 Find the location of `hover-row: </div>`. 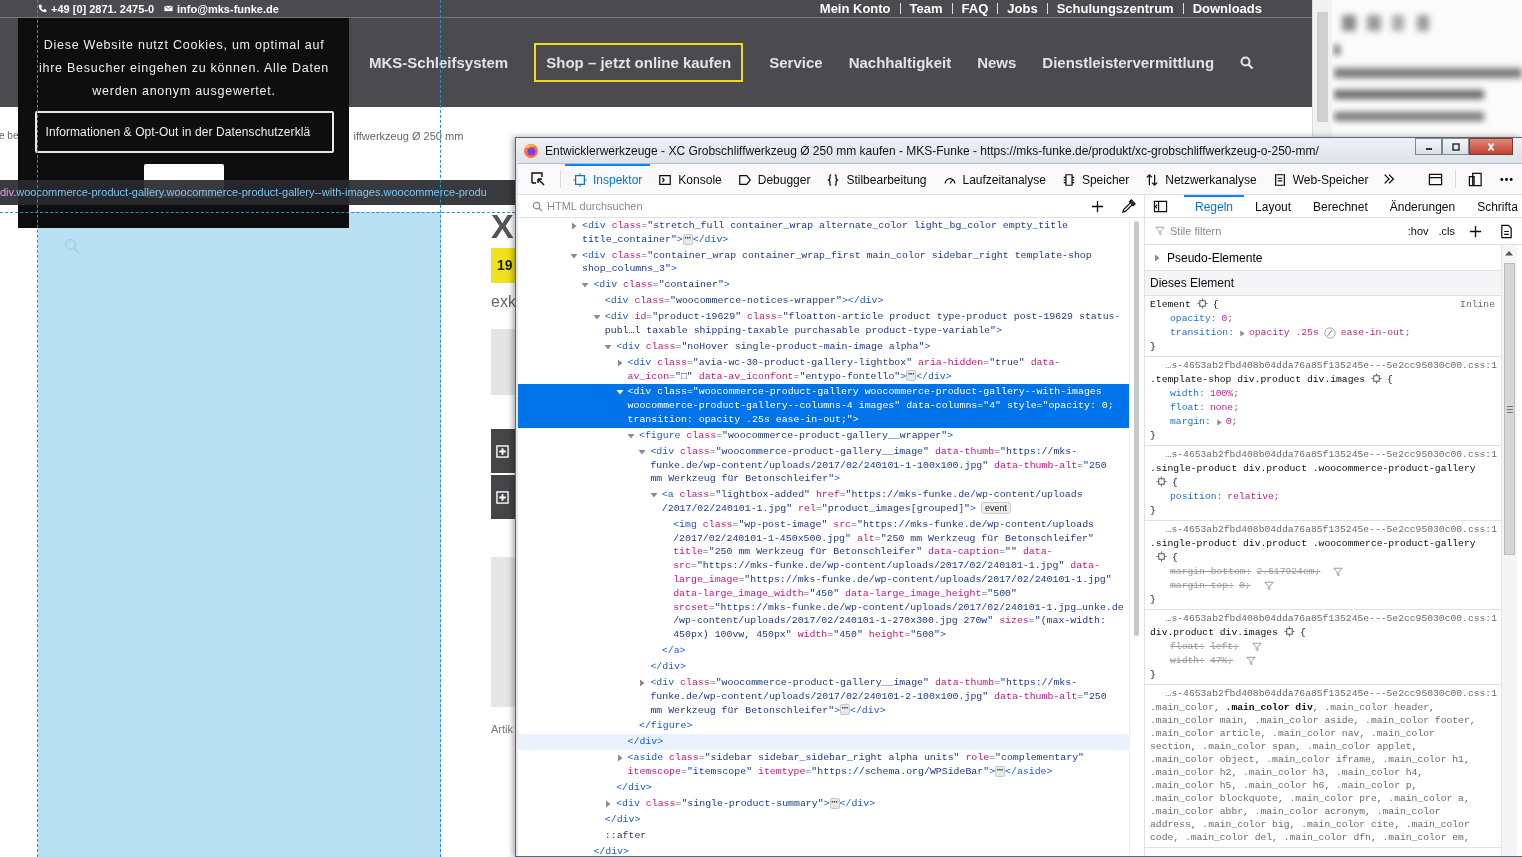

hover-row: </div> is located at coordinates (823, 742).